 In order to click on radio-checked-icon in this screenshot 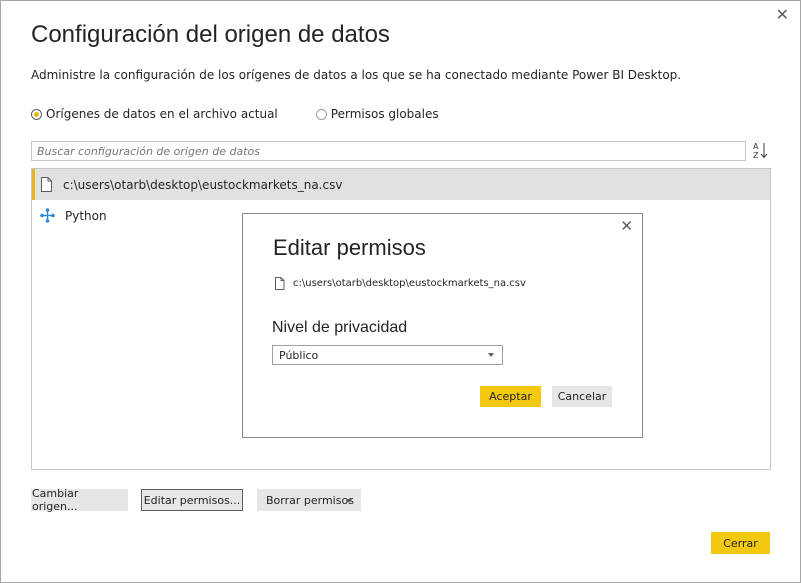, I will do `click(36, 114)`.